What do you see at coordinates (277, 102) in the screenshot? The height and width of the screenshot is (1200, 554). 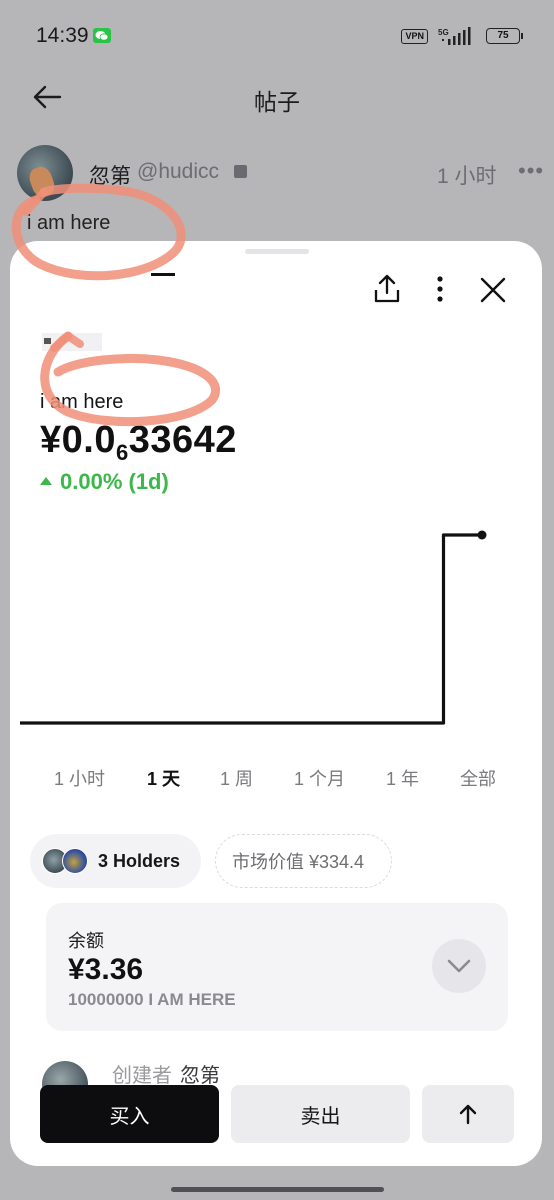 I see `page-title: 帖子` at bounding box center [277, 102].